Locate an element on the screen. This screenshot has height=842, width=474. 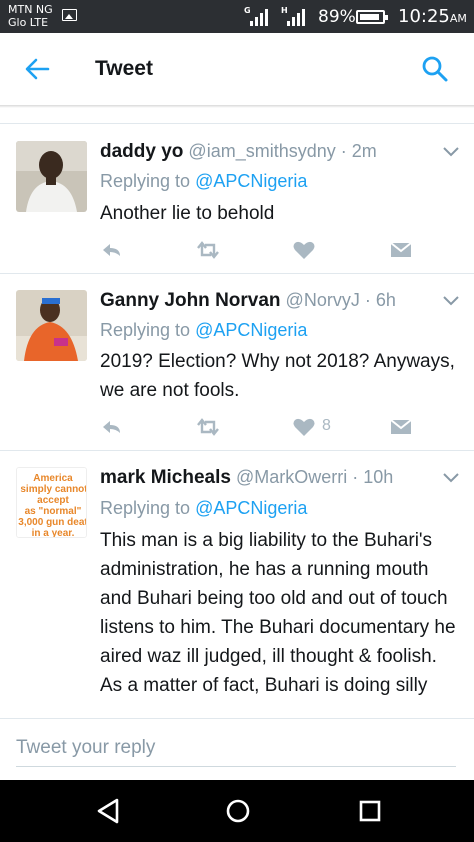
nav-home-icon is located at coordinates (238, 811).